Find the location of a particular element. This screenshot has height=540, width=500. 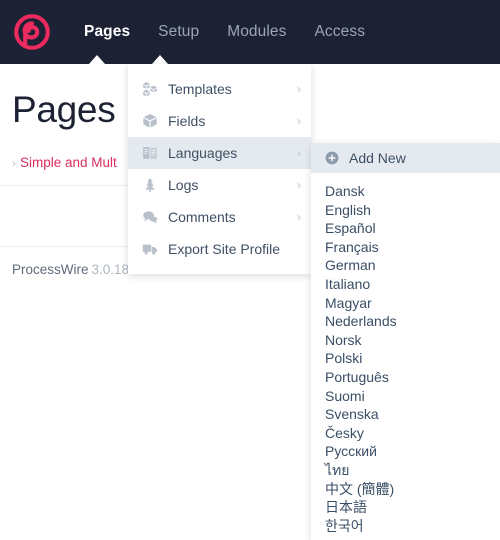

submenu-add-new-label: Add New is located at coordinates (377, 158).